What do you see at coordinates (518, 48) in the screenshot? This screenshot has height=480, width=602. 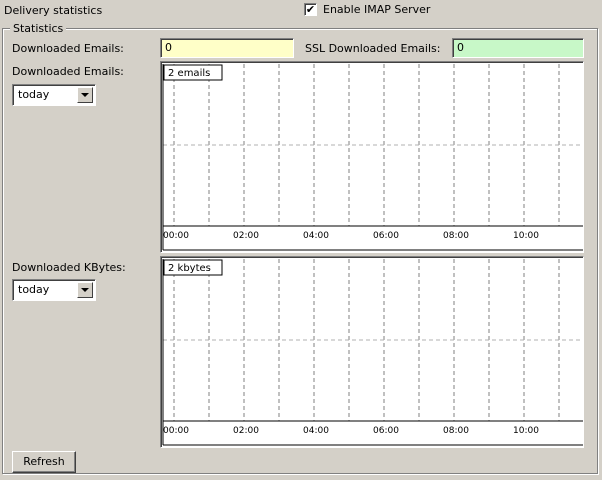 I see `ssl-downloaded-emails-field: 0` at bounding box center [518, 48].